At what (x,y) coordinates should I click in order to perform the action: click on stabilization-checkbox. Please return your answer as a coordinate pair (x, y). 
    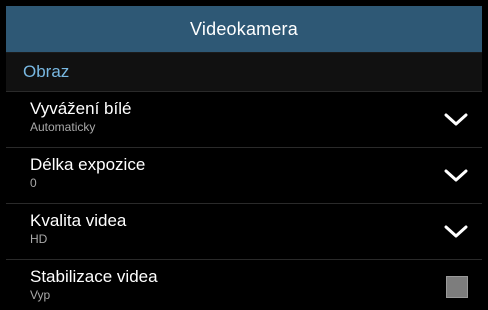
    Looking at the image, I should click on (457, 287).